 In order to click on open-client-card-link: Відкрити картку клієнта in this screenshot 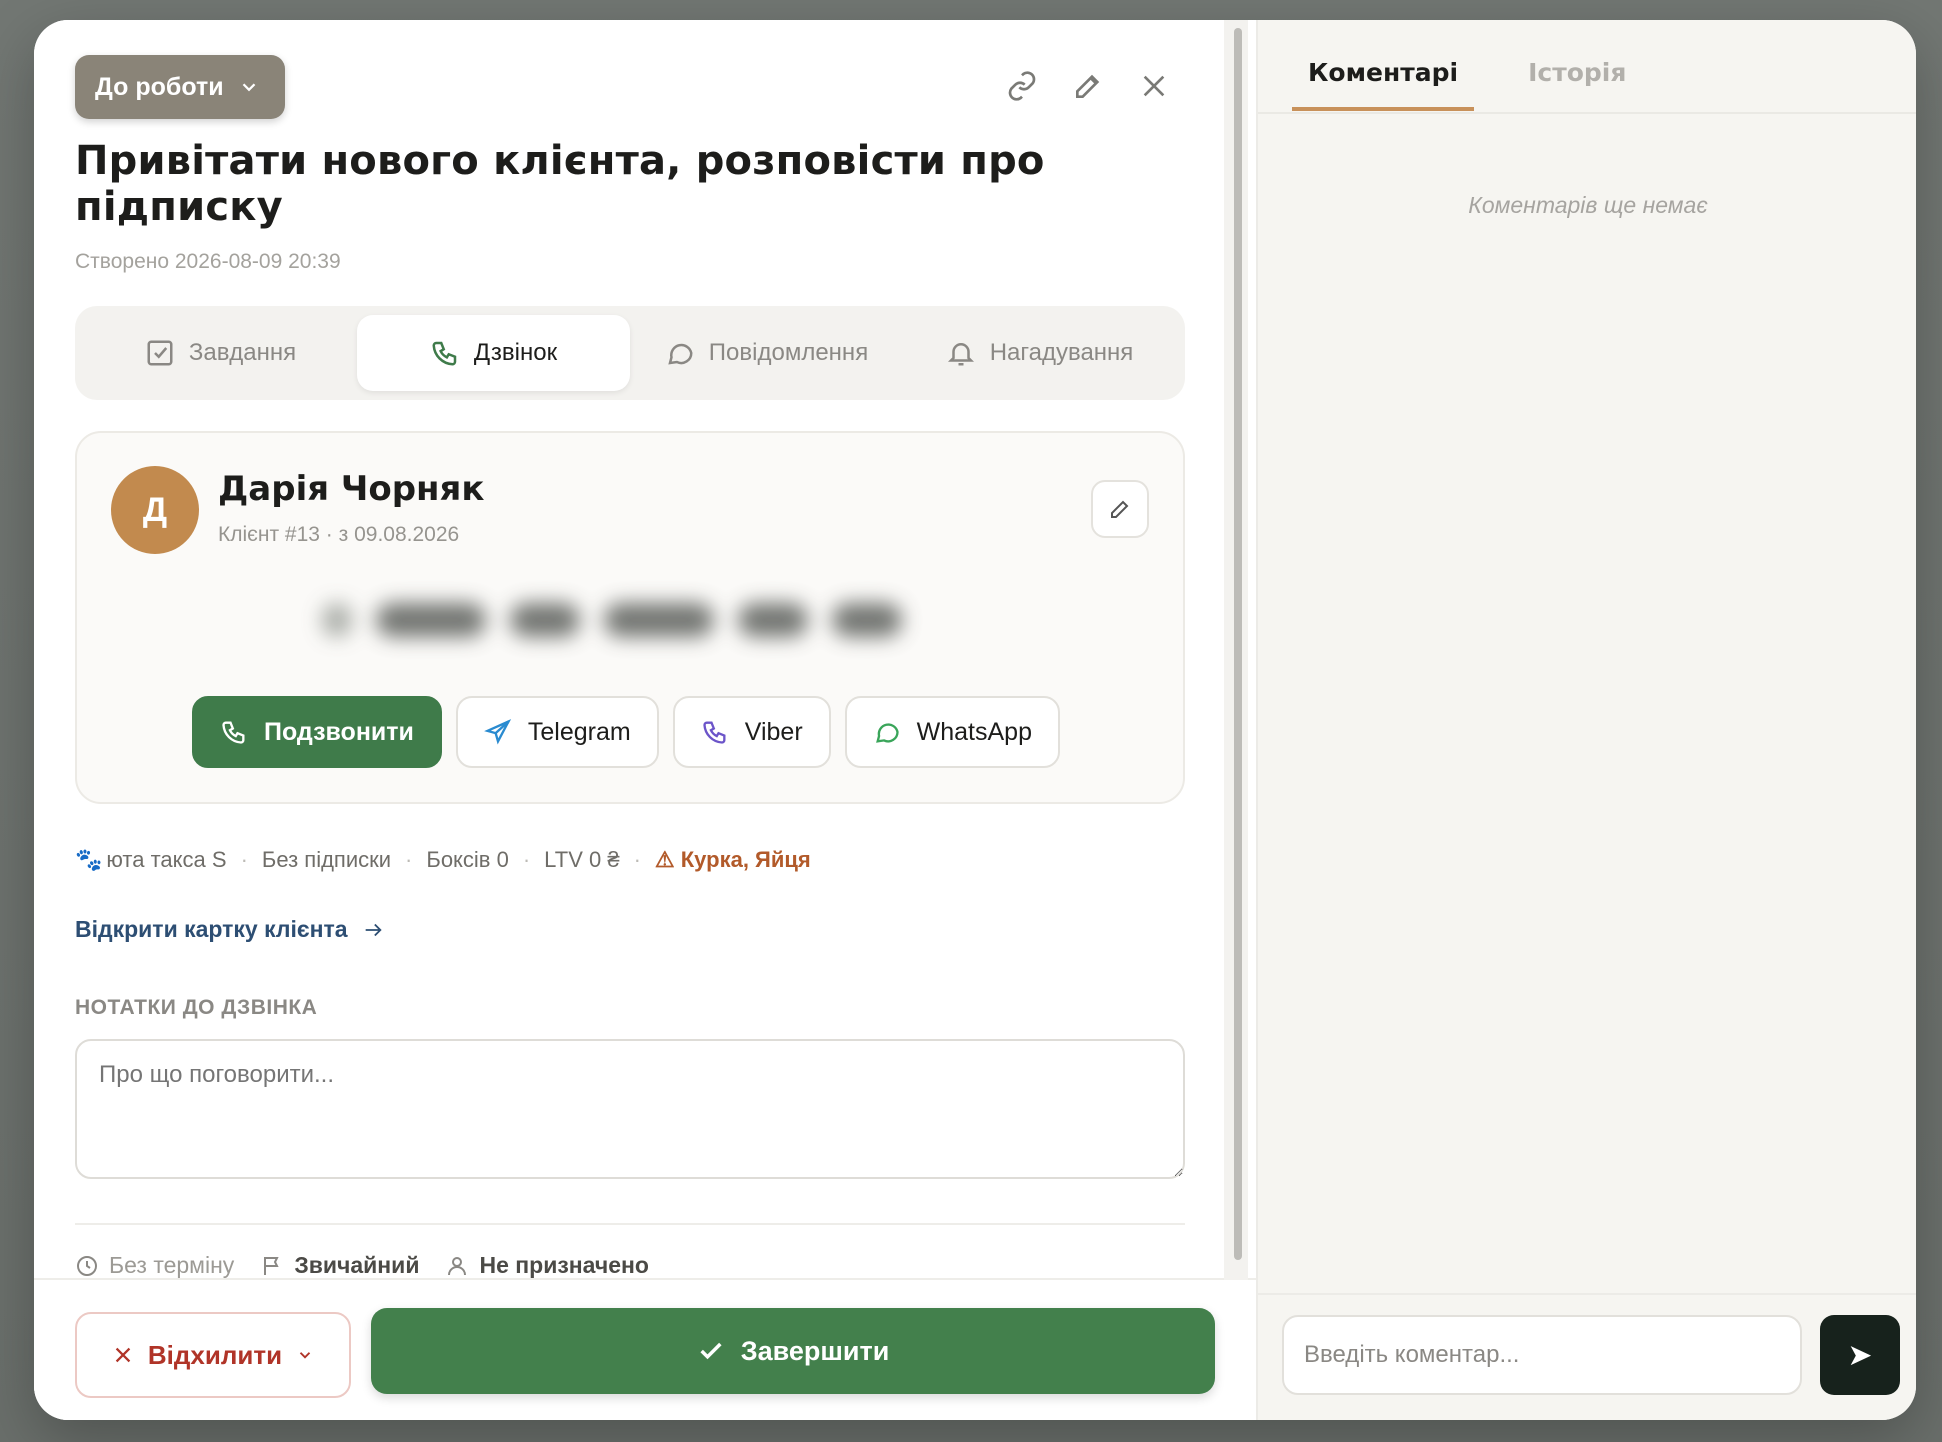, I will do `click(229, 929)`.